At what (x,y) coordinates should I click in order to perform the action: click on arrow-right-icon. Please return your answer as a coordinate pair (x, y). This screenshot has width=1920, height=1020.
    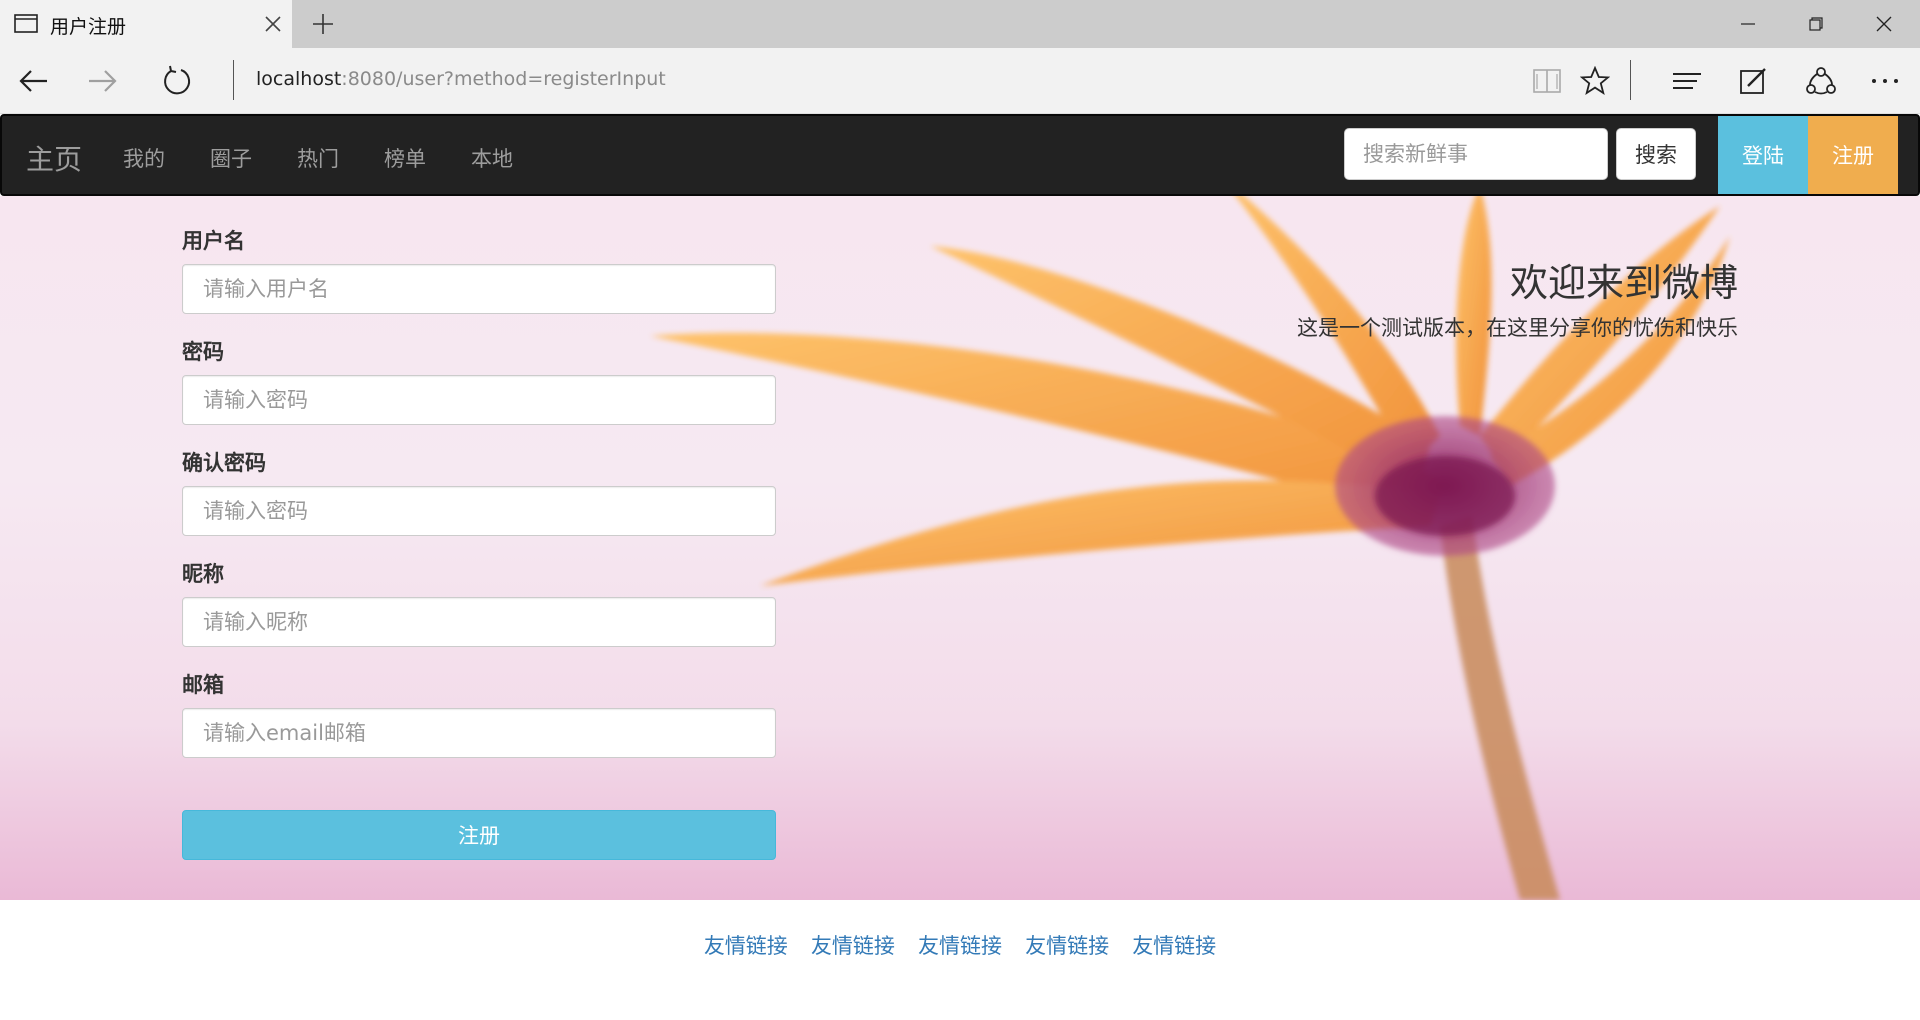
    Looking at the image, I should click on (103, 81).